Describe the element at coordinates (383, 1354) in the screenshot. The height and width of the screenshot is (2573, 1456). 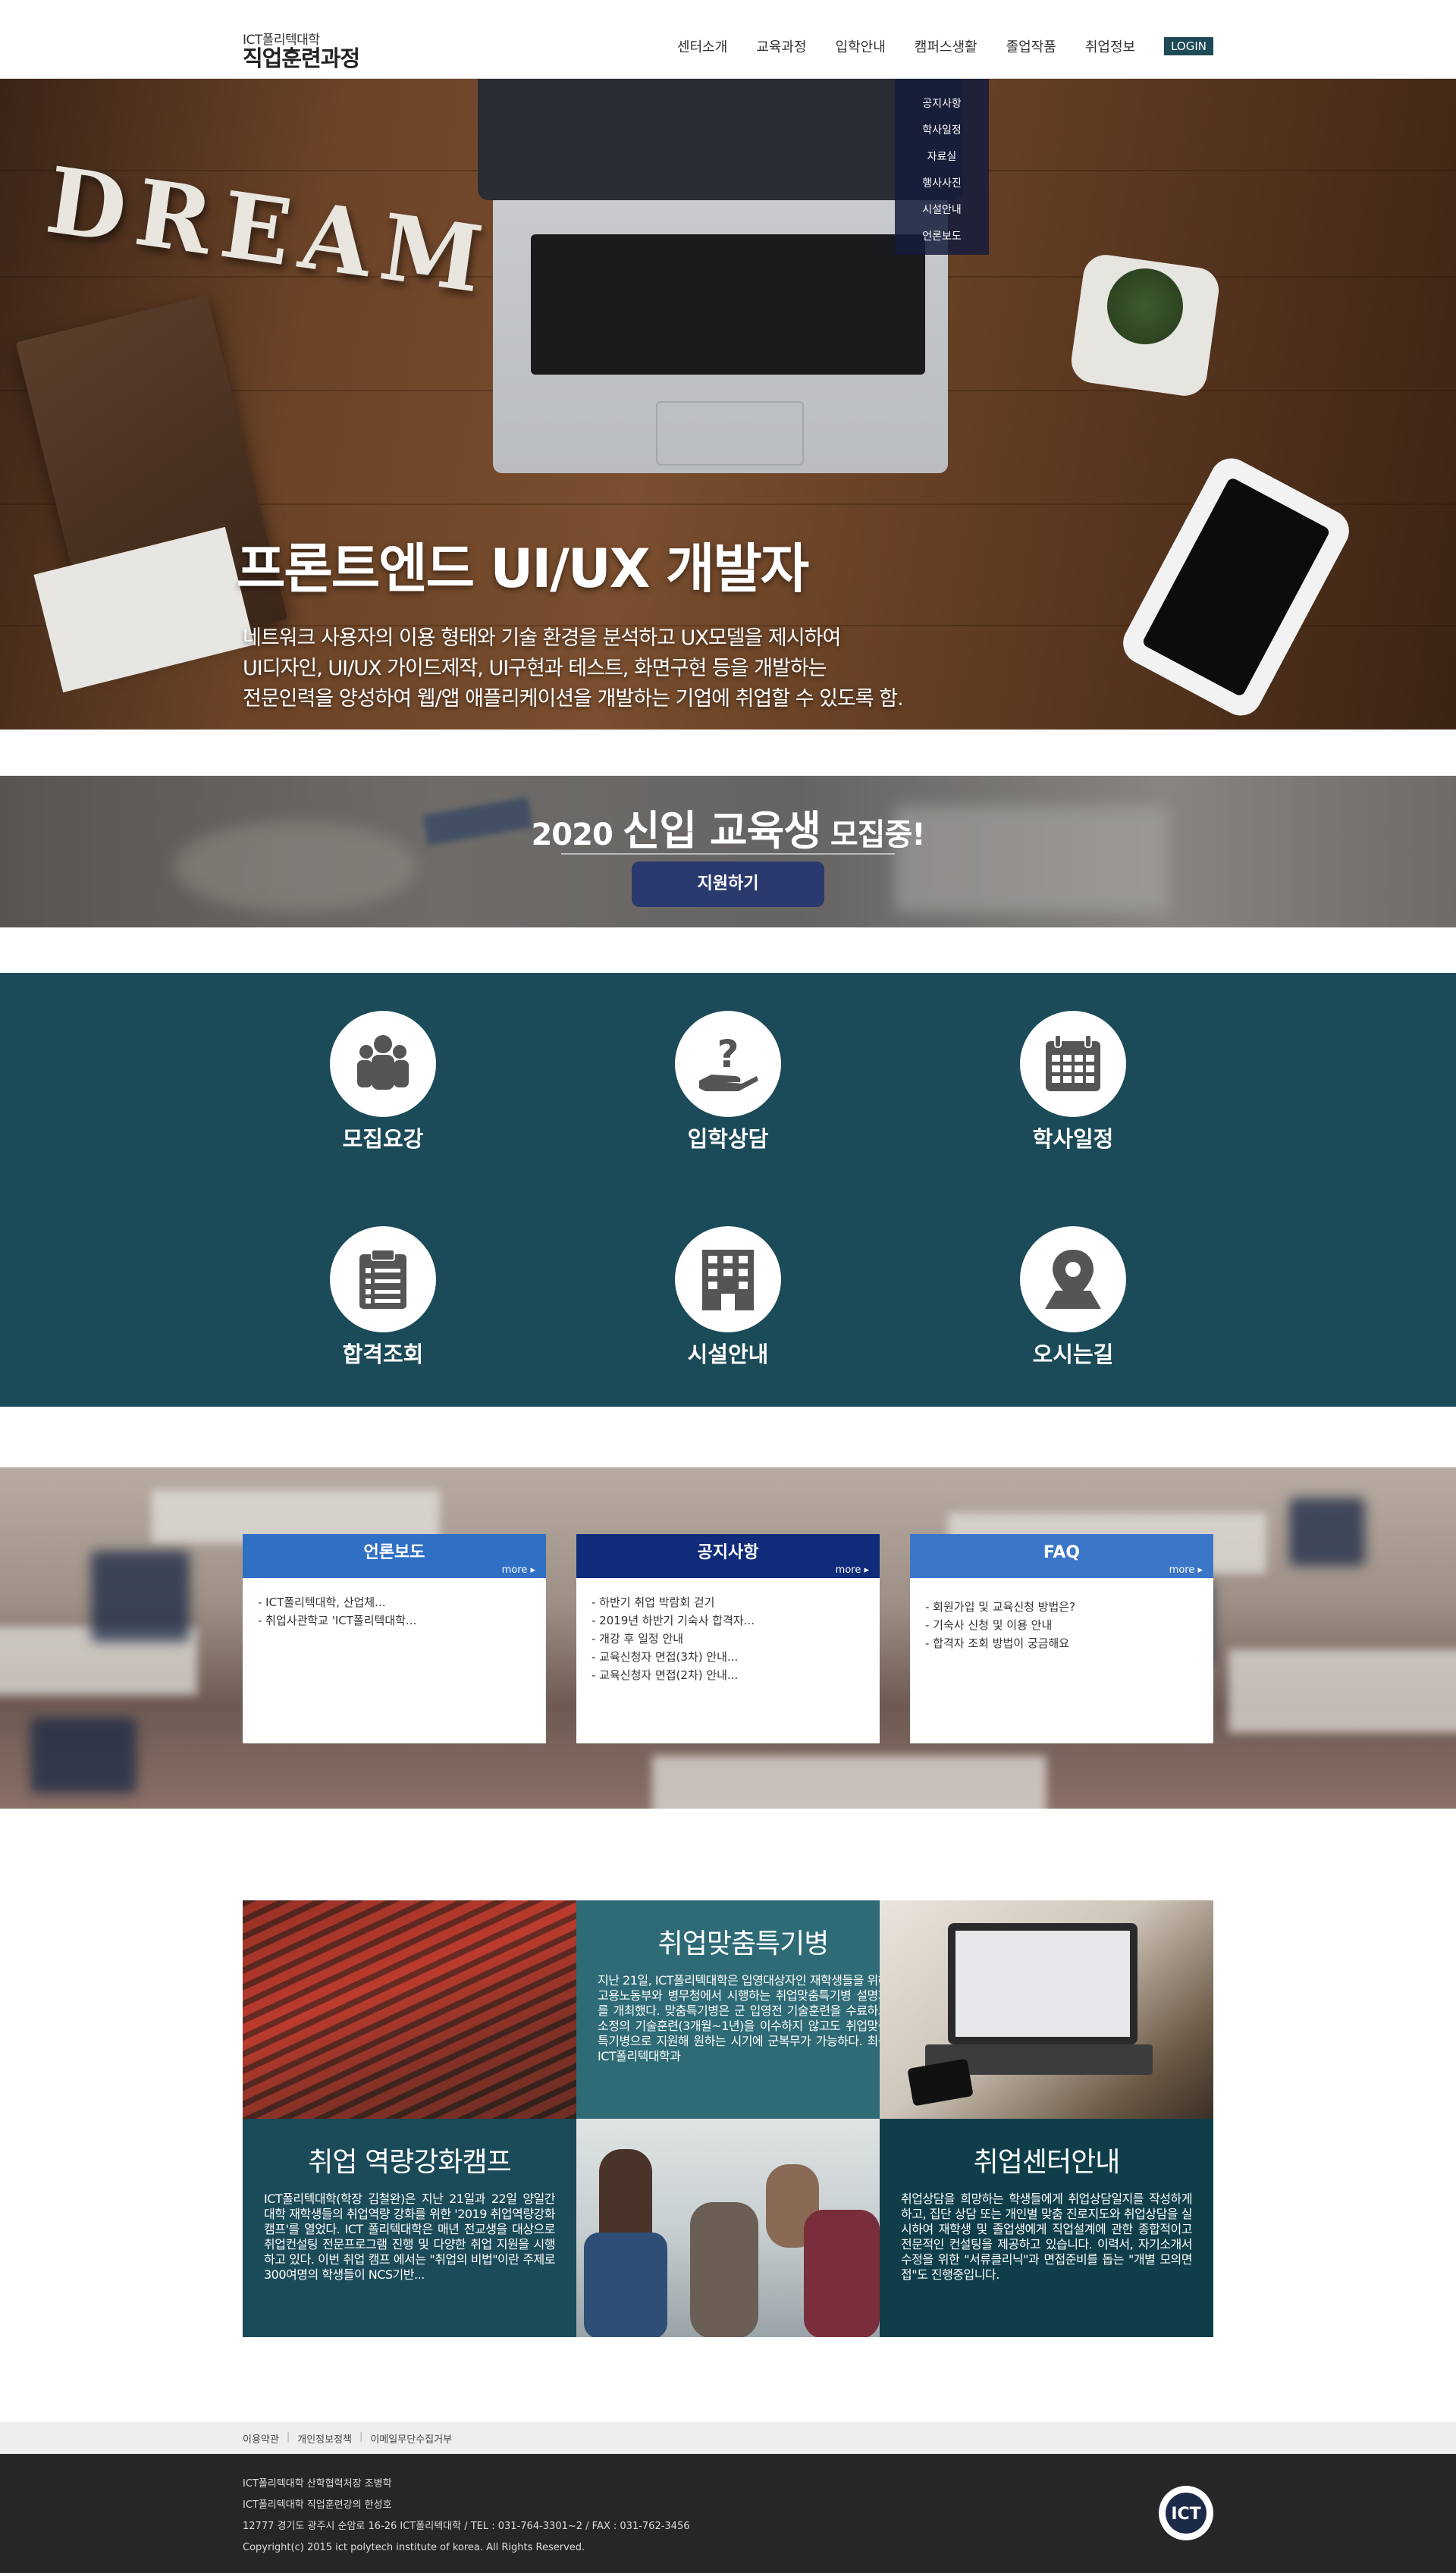
I see `quick-label: 합격조회` at that location.